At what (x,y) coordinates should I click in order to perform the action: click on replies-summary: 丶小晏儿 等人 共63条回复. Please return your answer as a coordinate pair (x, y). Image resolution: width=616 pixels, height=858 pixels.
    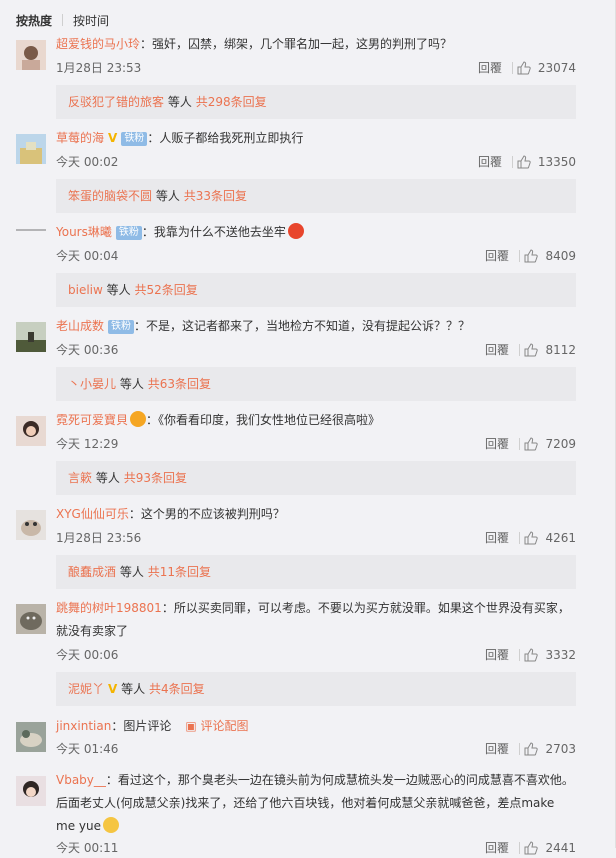
    Looking at the image, I should click on (316, 384).